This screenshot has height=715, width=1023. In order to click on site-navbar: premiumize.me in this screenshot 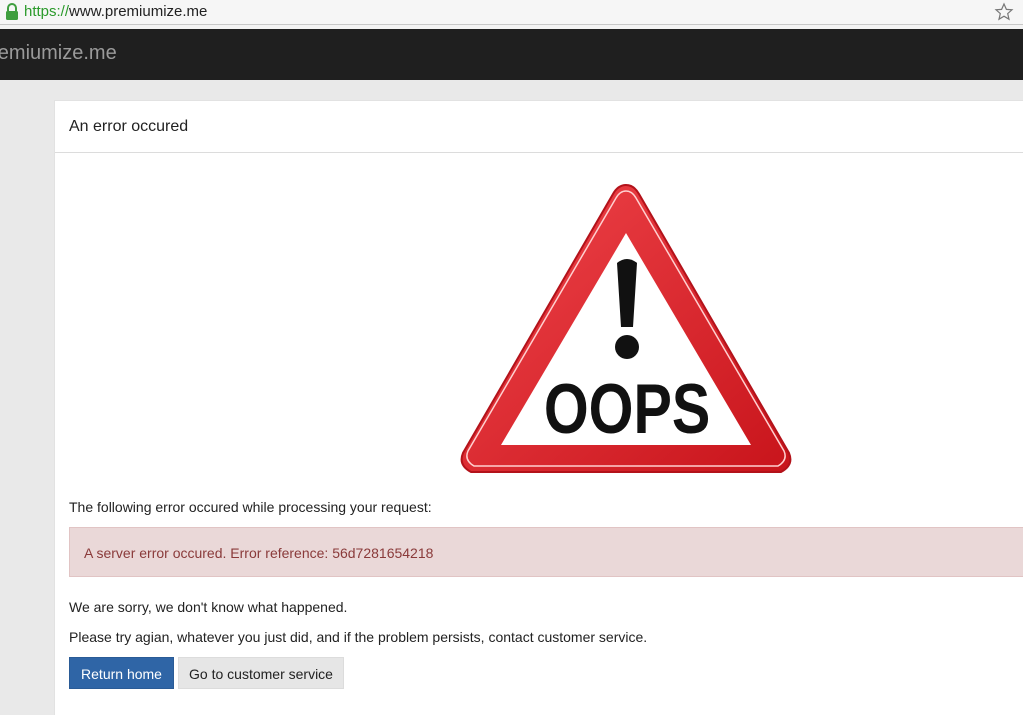, I will do `click(511, 54)`.